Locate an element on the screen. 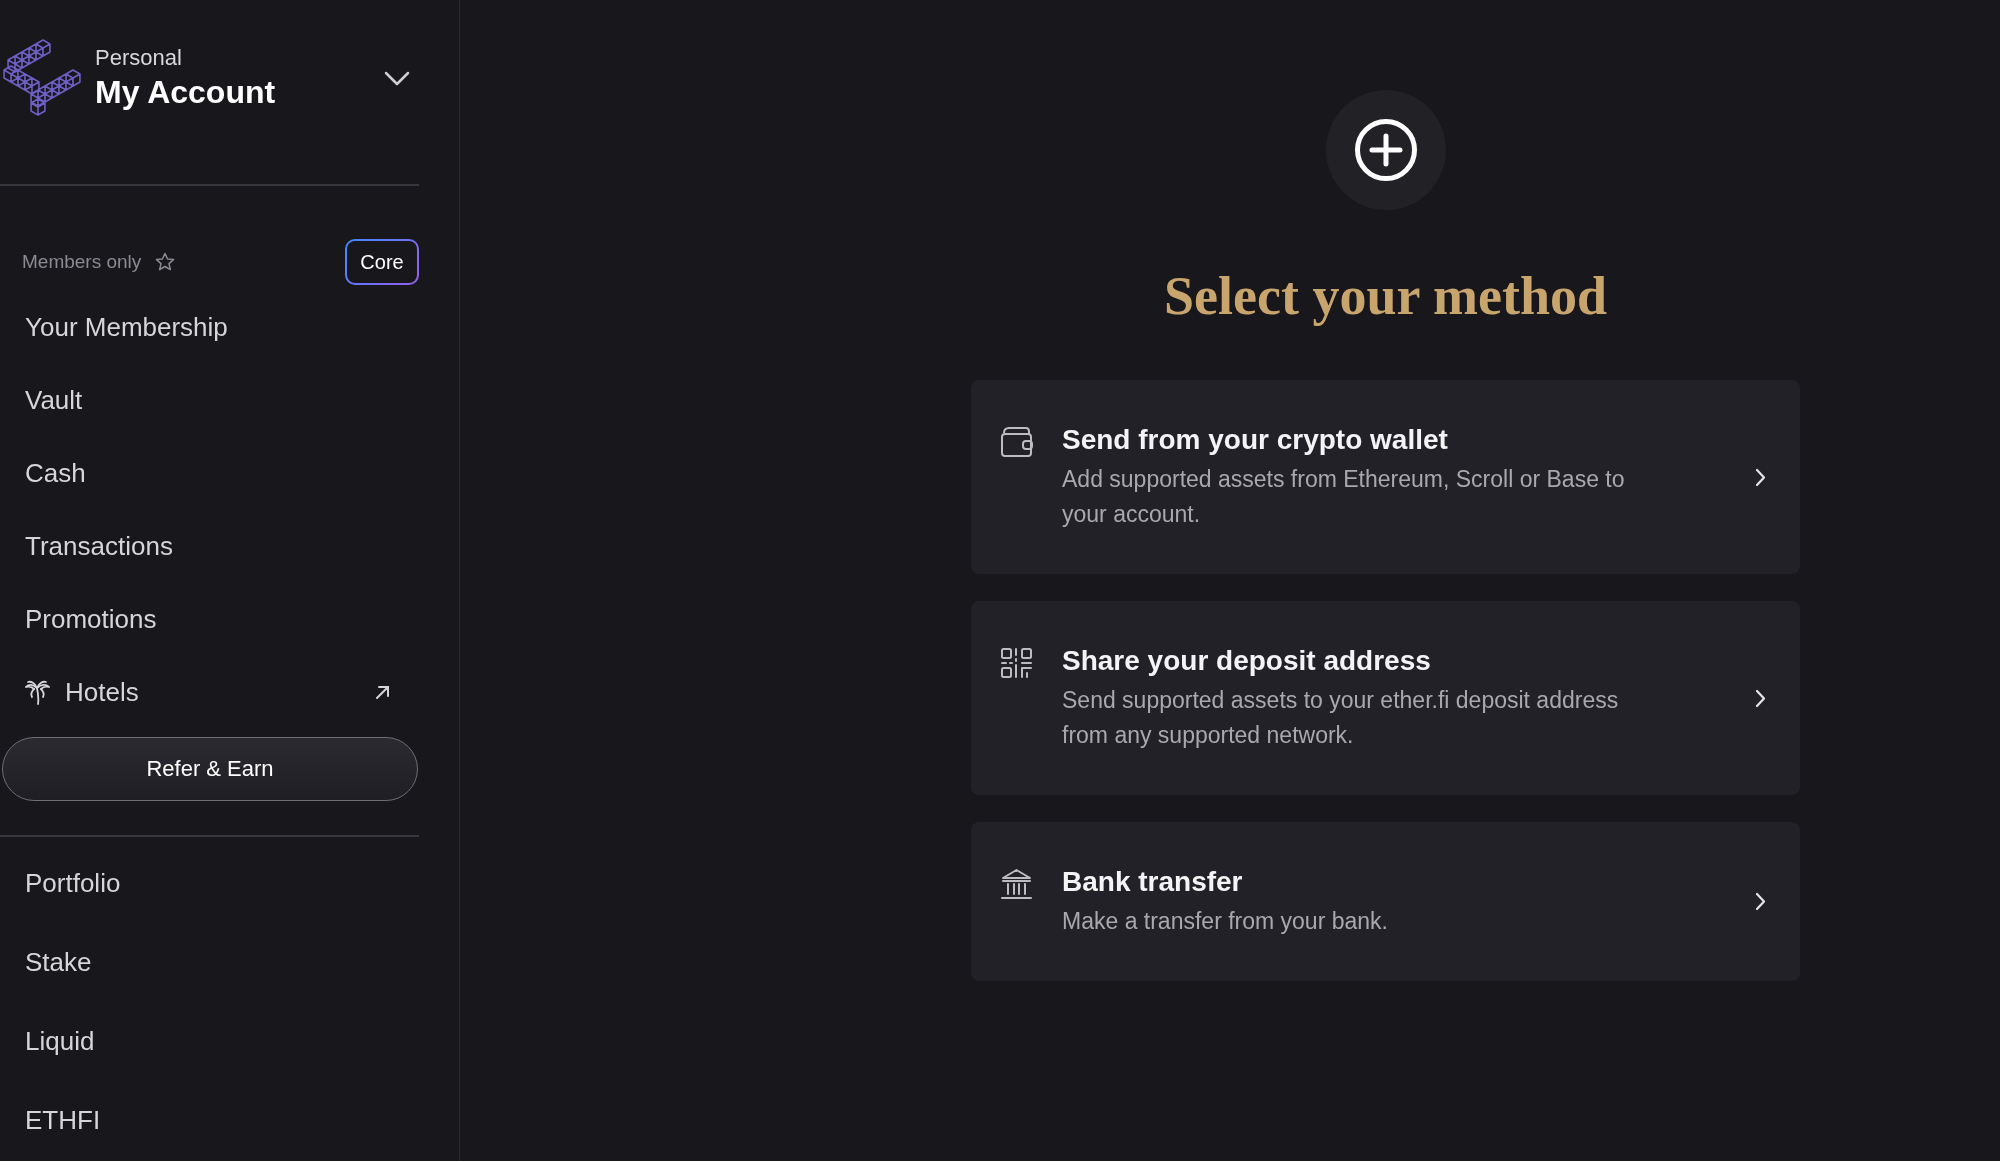  method-description: Send supported assets to your ether.fi deposit address from any supported network. is located at coordinates (1341, 718).